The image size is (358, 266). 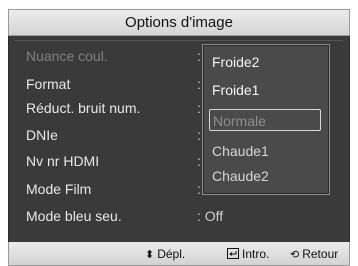 I want to click on menu-item-mode-film: Mode Film, so click(x=58, y=189).